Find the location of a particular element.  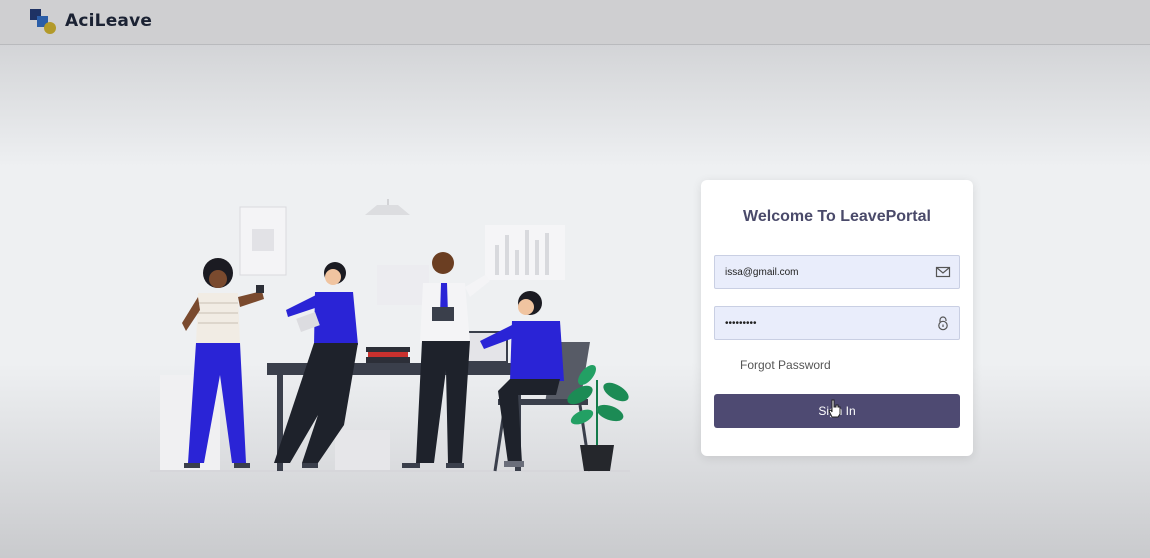

acileave-logo-icon is located at coordinates (43, 21).